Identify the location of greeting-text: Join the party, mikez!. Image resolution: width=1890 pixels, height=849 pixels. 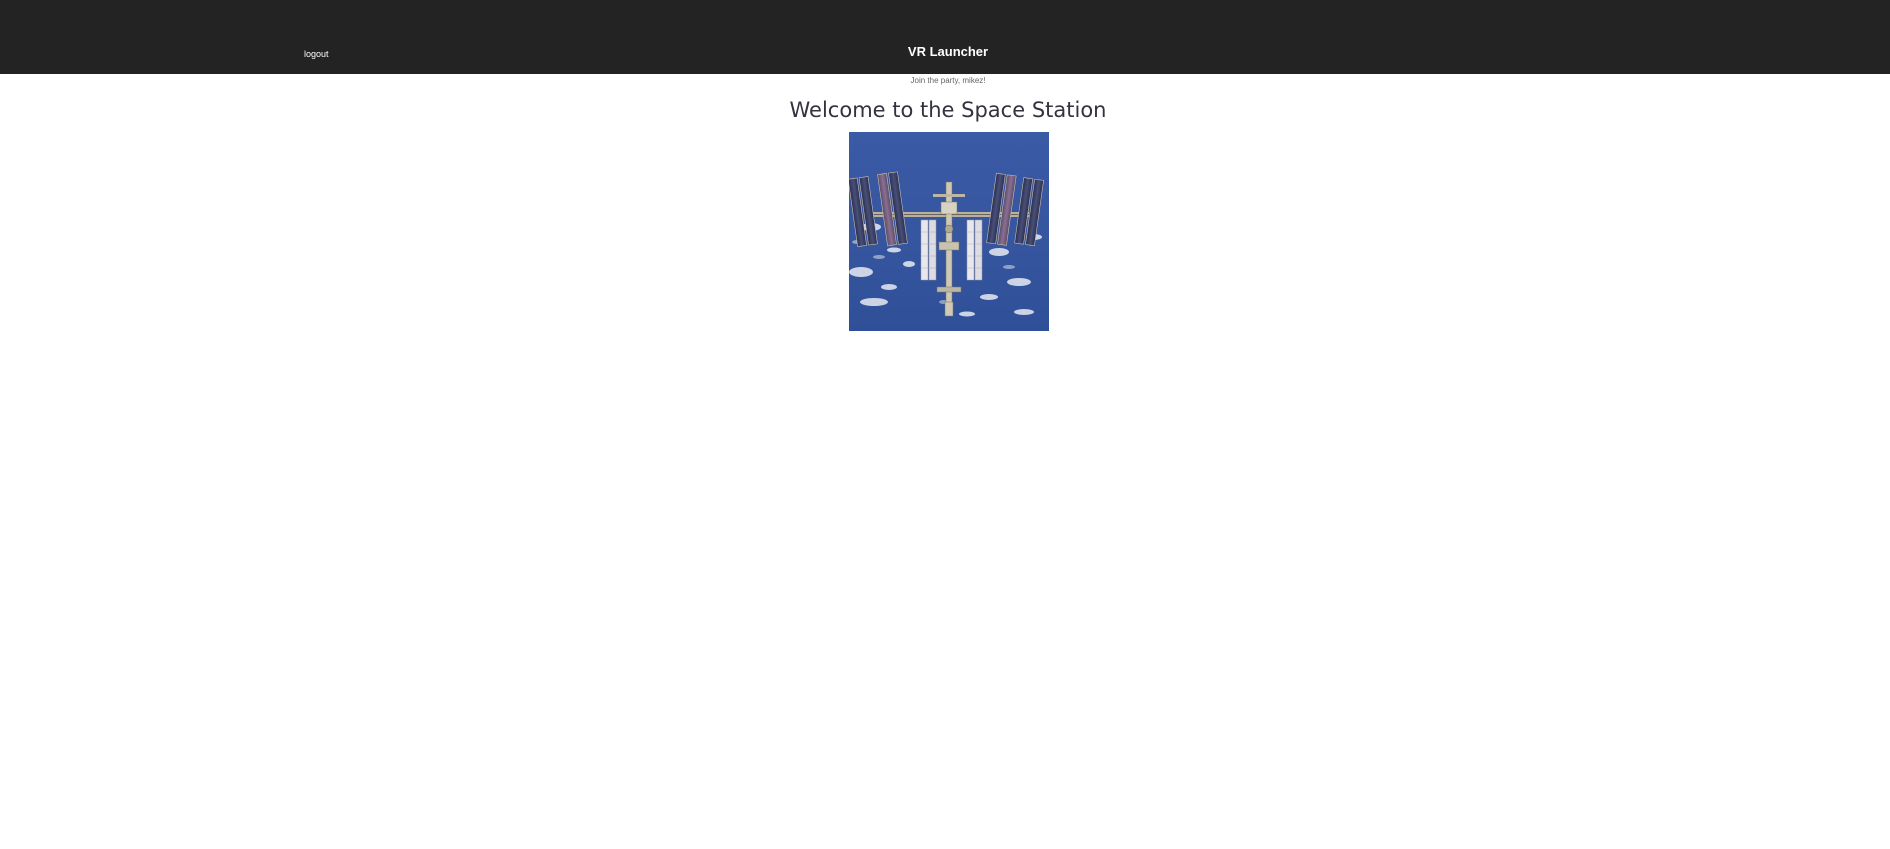
(948, 80).